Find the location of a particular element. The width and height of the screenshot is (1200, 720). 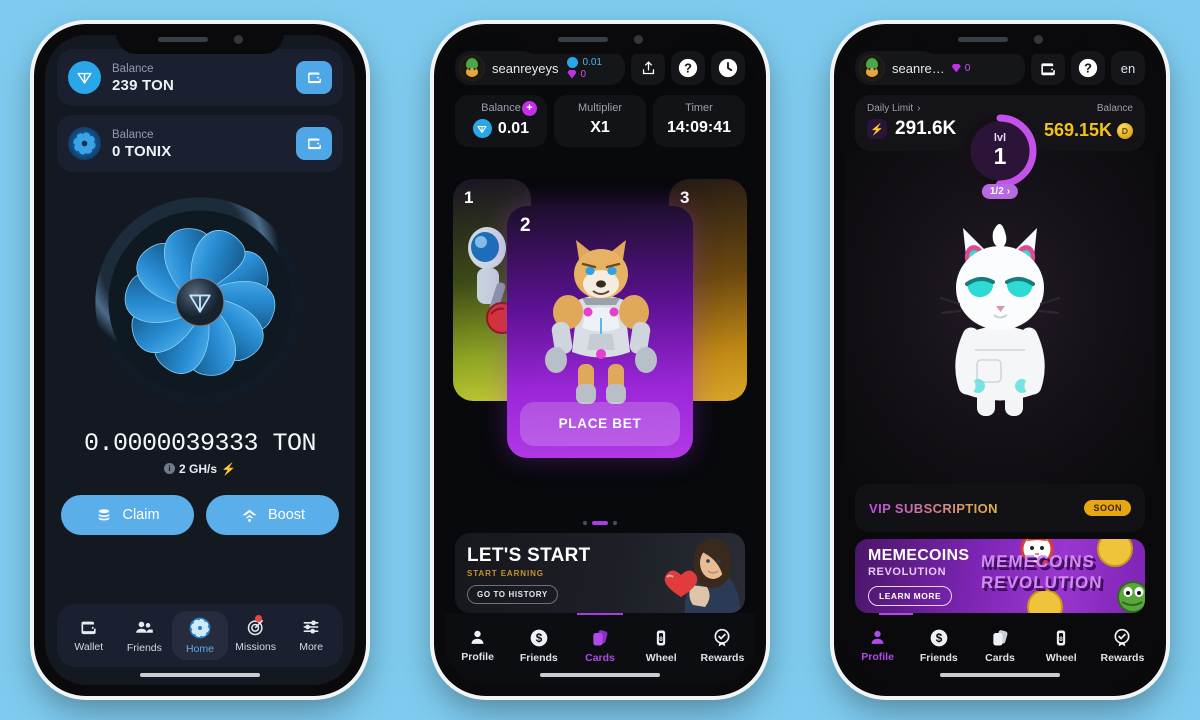

balance-block: Balance 569.15K is located at coordinates (1088, 122).